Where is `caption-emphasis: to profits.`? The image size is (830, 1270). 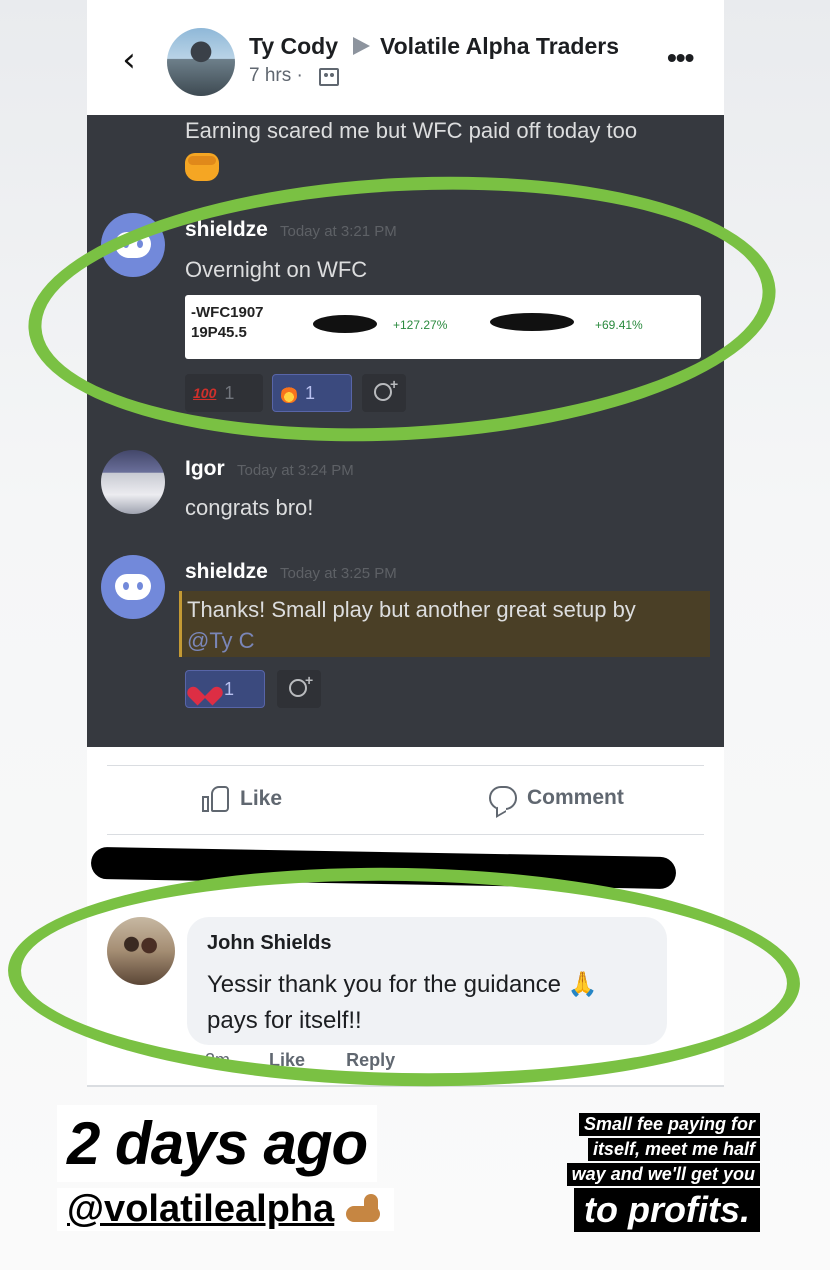
caption-emphasis: to profits. is located at coordinates (667, 1210).